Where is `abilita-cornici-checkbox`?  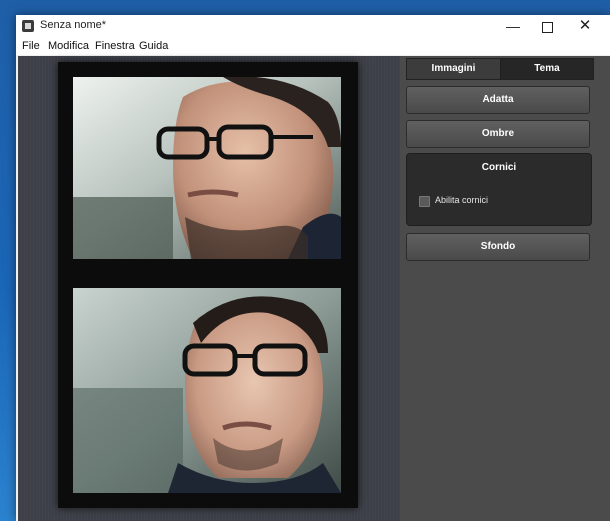
abilita-cornici-checkbox is located at coordinates (424, 201).